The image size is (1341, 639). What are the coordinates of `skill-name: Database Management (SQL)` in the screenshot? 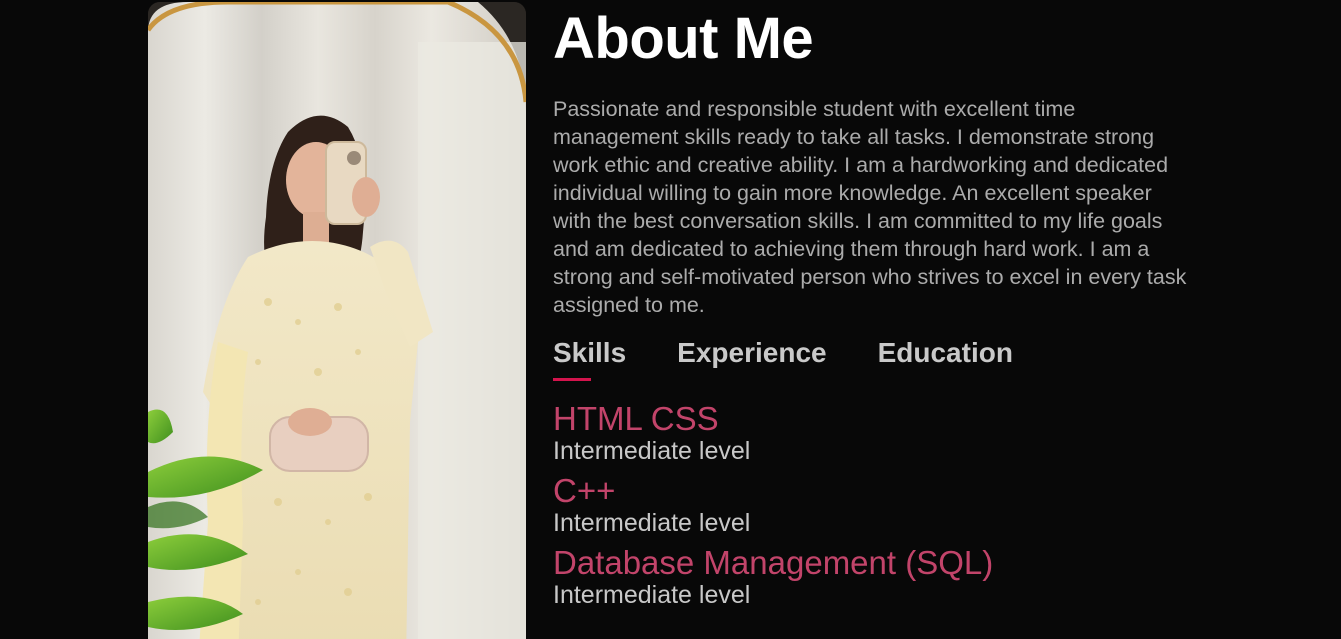 It's located at (773, 562).